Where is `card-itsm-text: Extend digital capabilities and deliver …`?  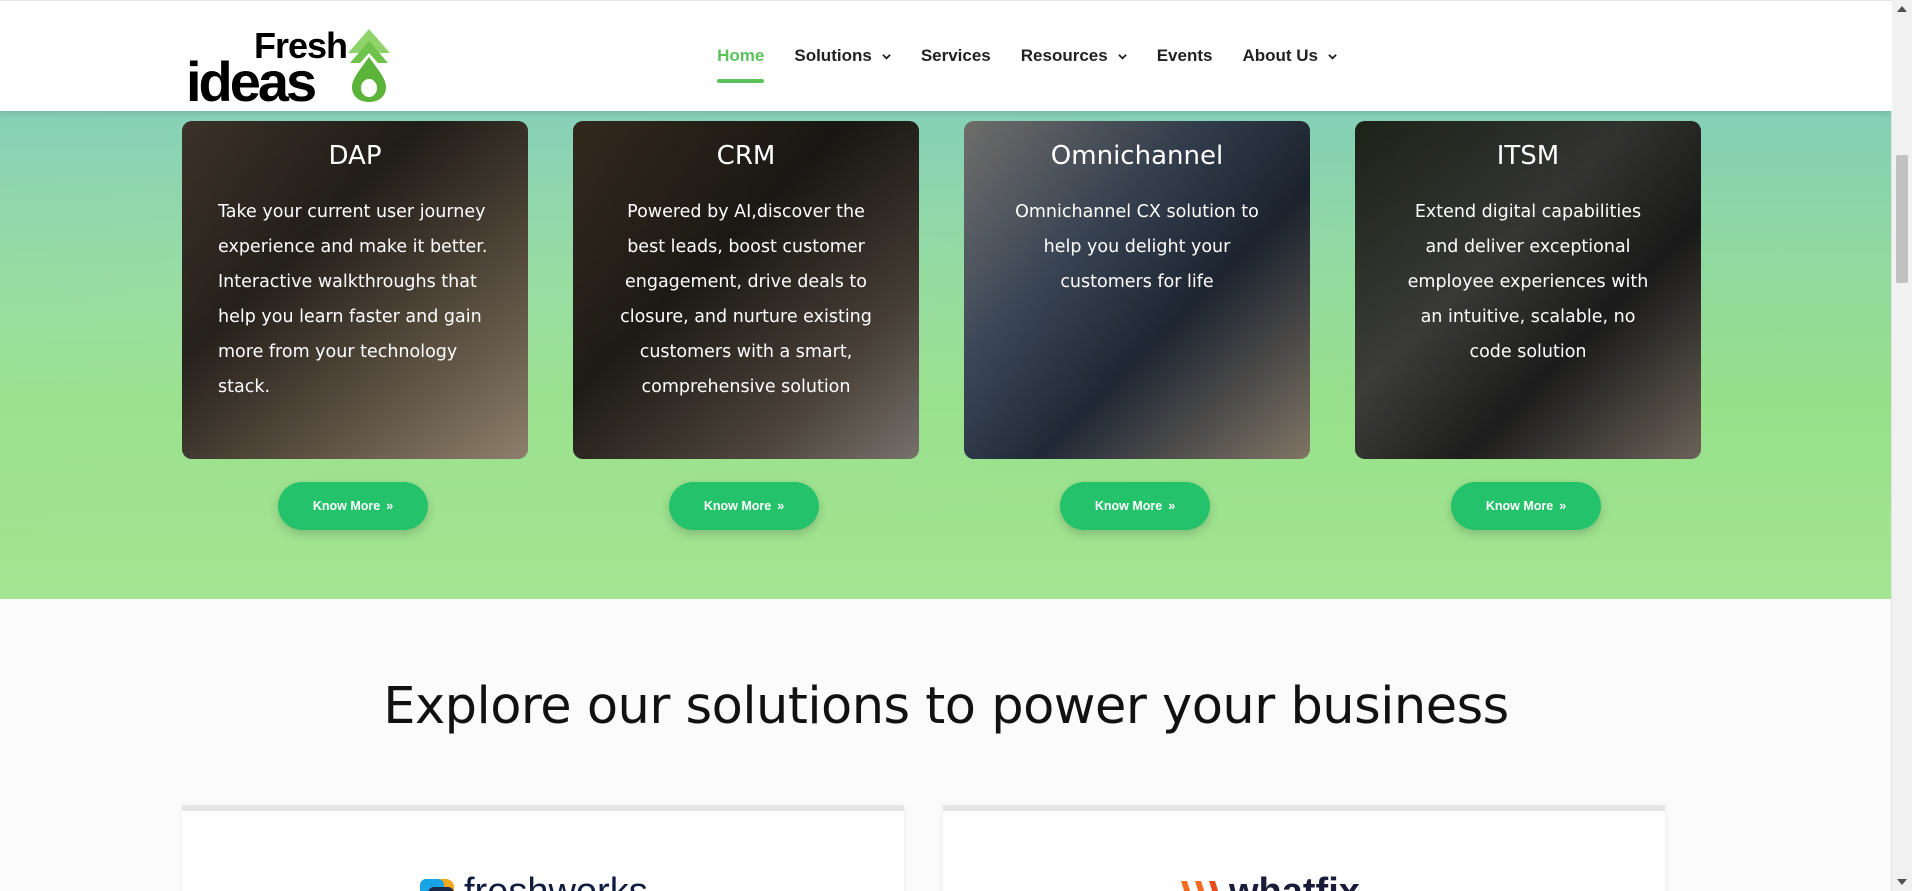 card-itsm-text: Extend digital capabilities and deliver … is located at coordinates (1528, 282).